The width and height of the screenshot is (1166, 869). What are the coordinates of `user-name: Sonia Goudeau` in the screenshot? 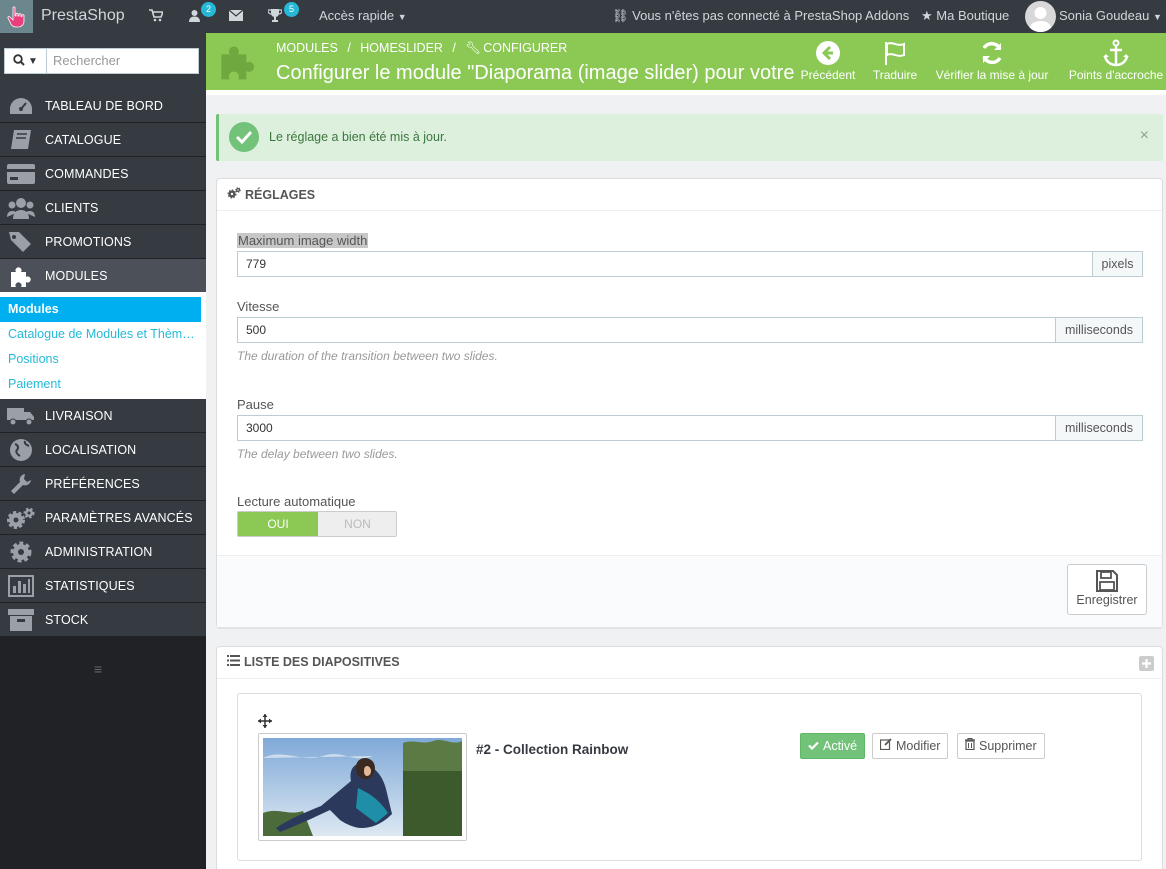 It's located at (1104, 15).